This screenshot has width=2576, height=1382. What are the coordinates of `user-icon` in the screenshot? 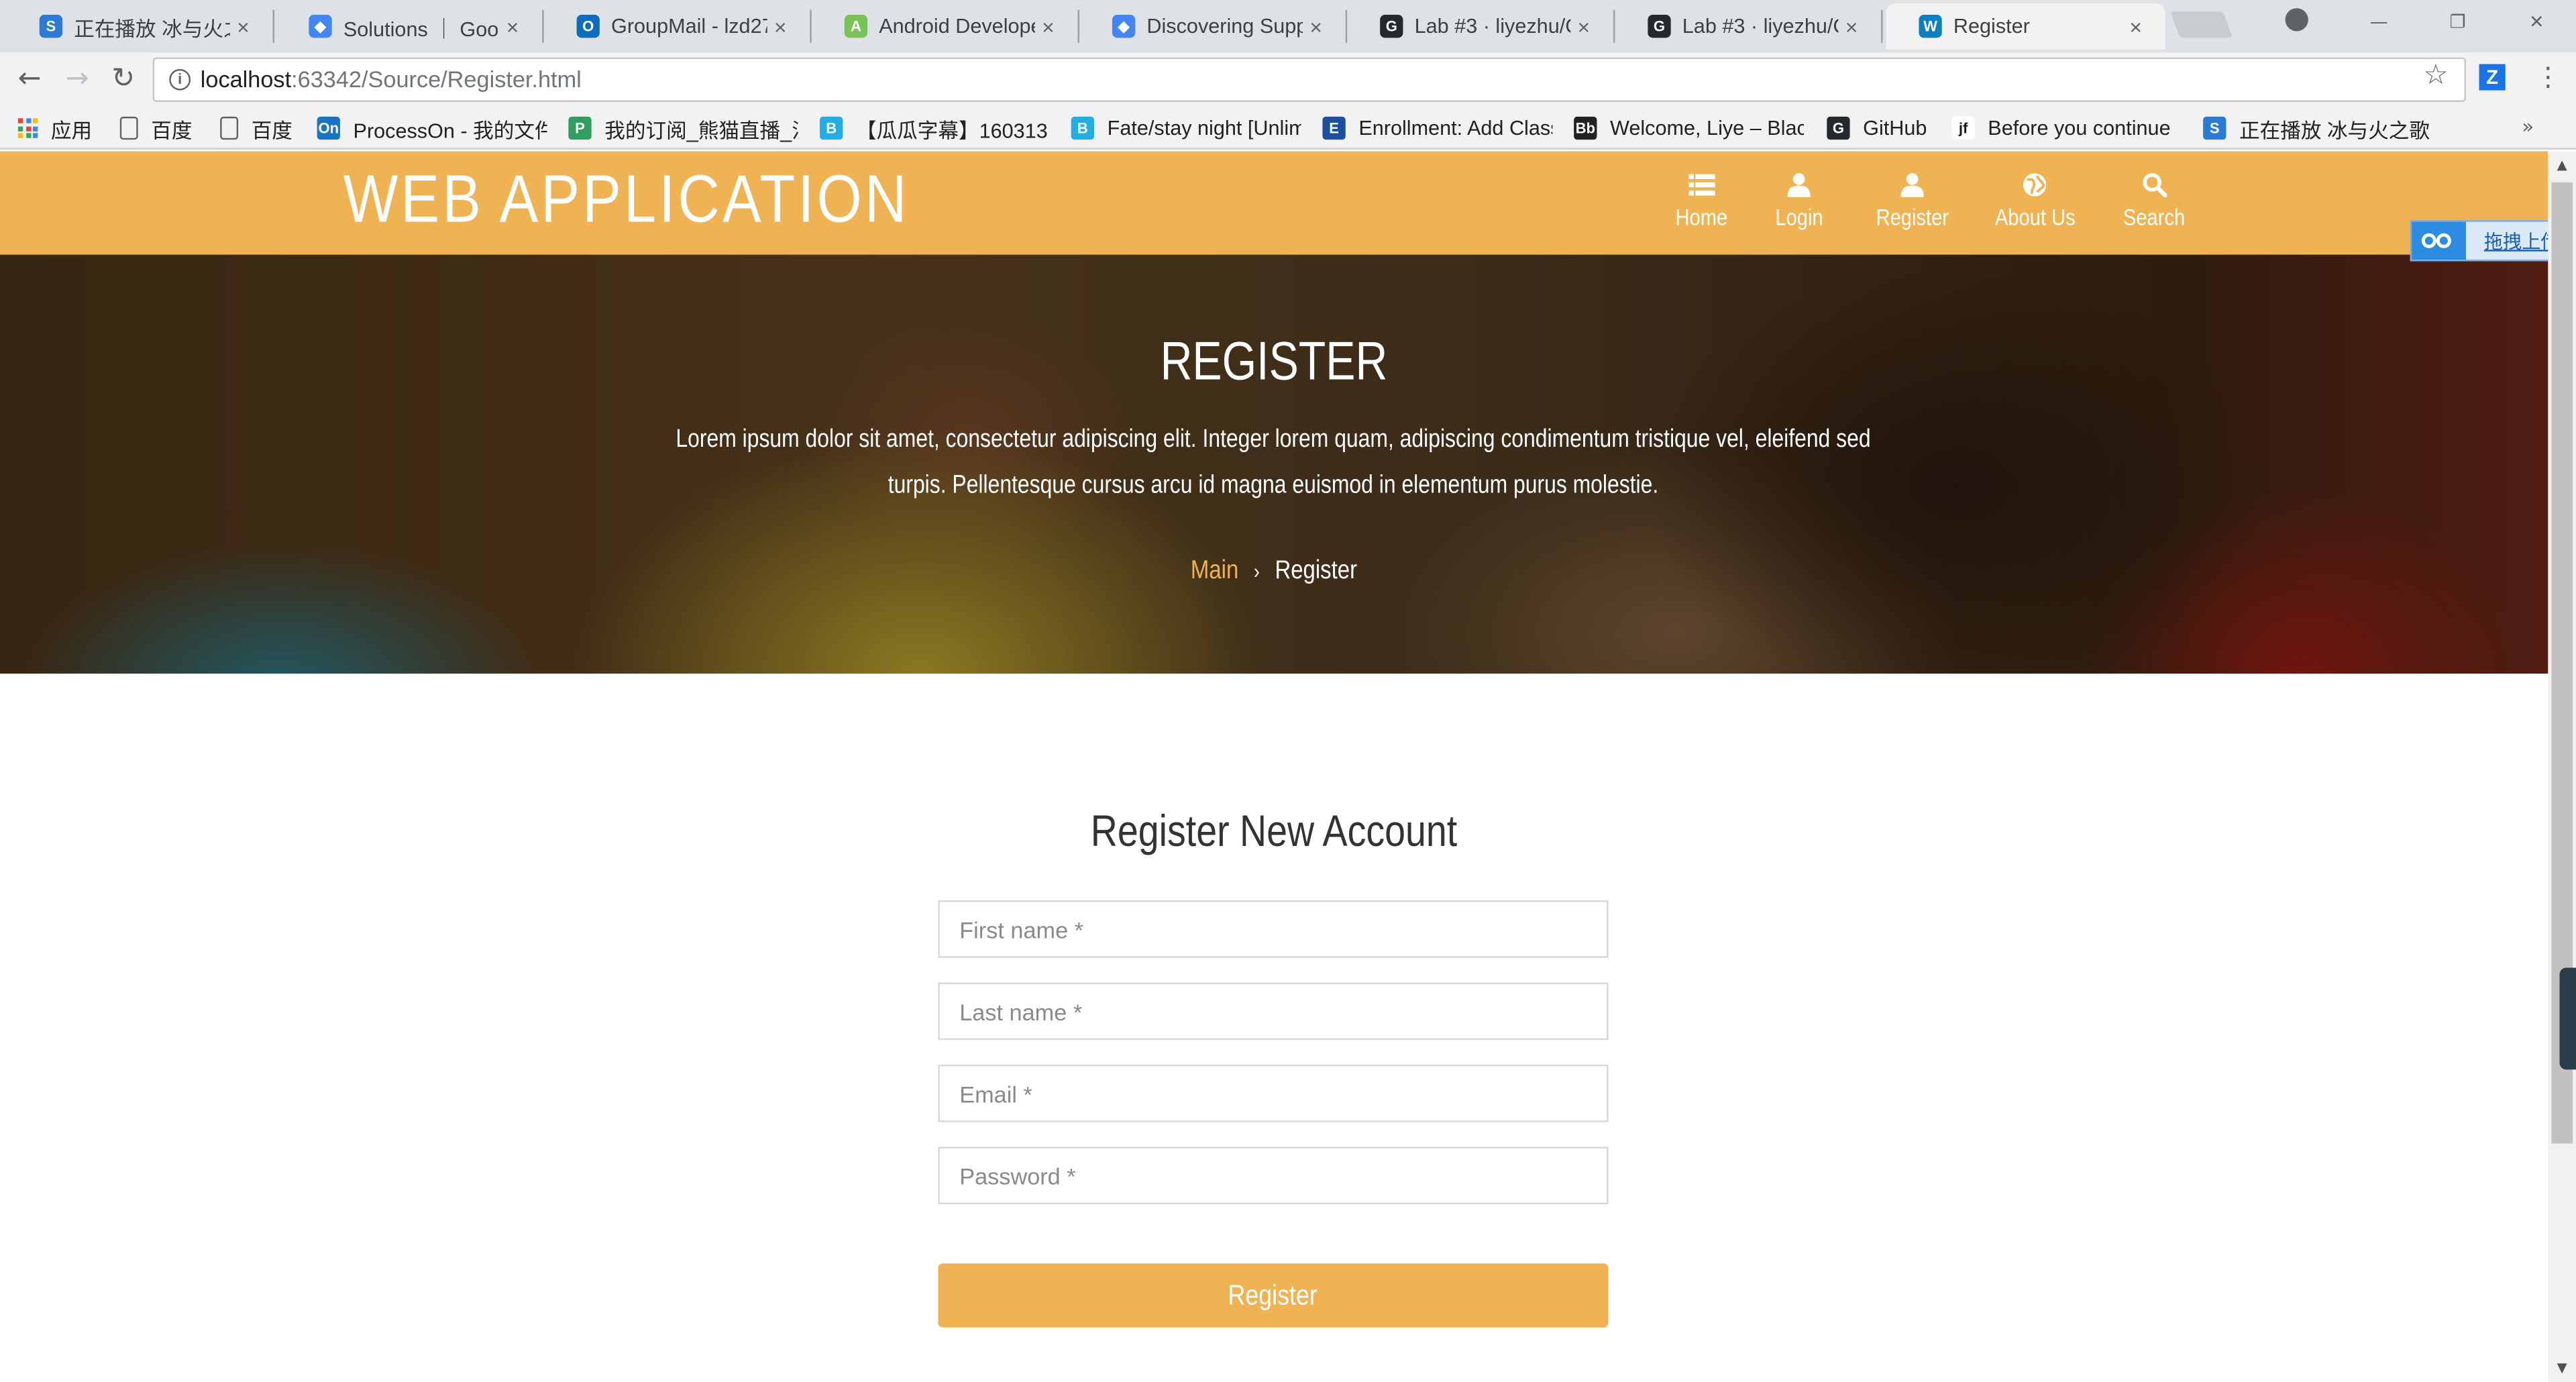 It's located at (1799, 185).